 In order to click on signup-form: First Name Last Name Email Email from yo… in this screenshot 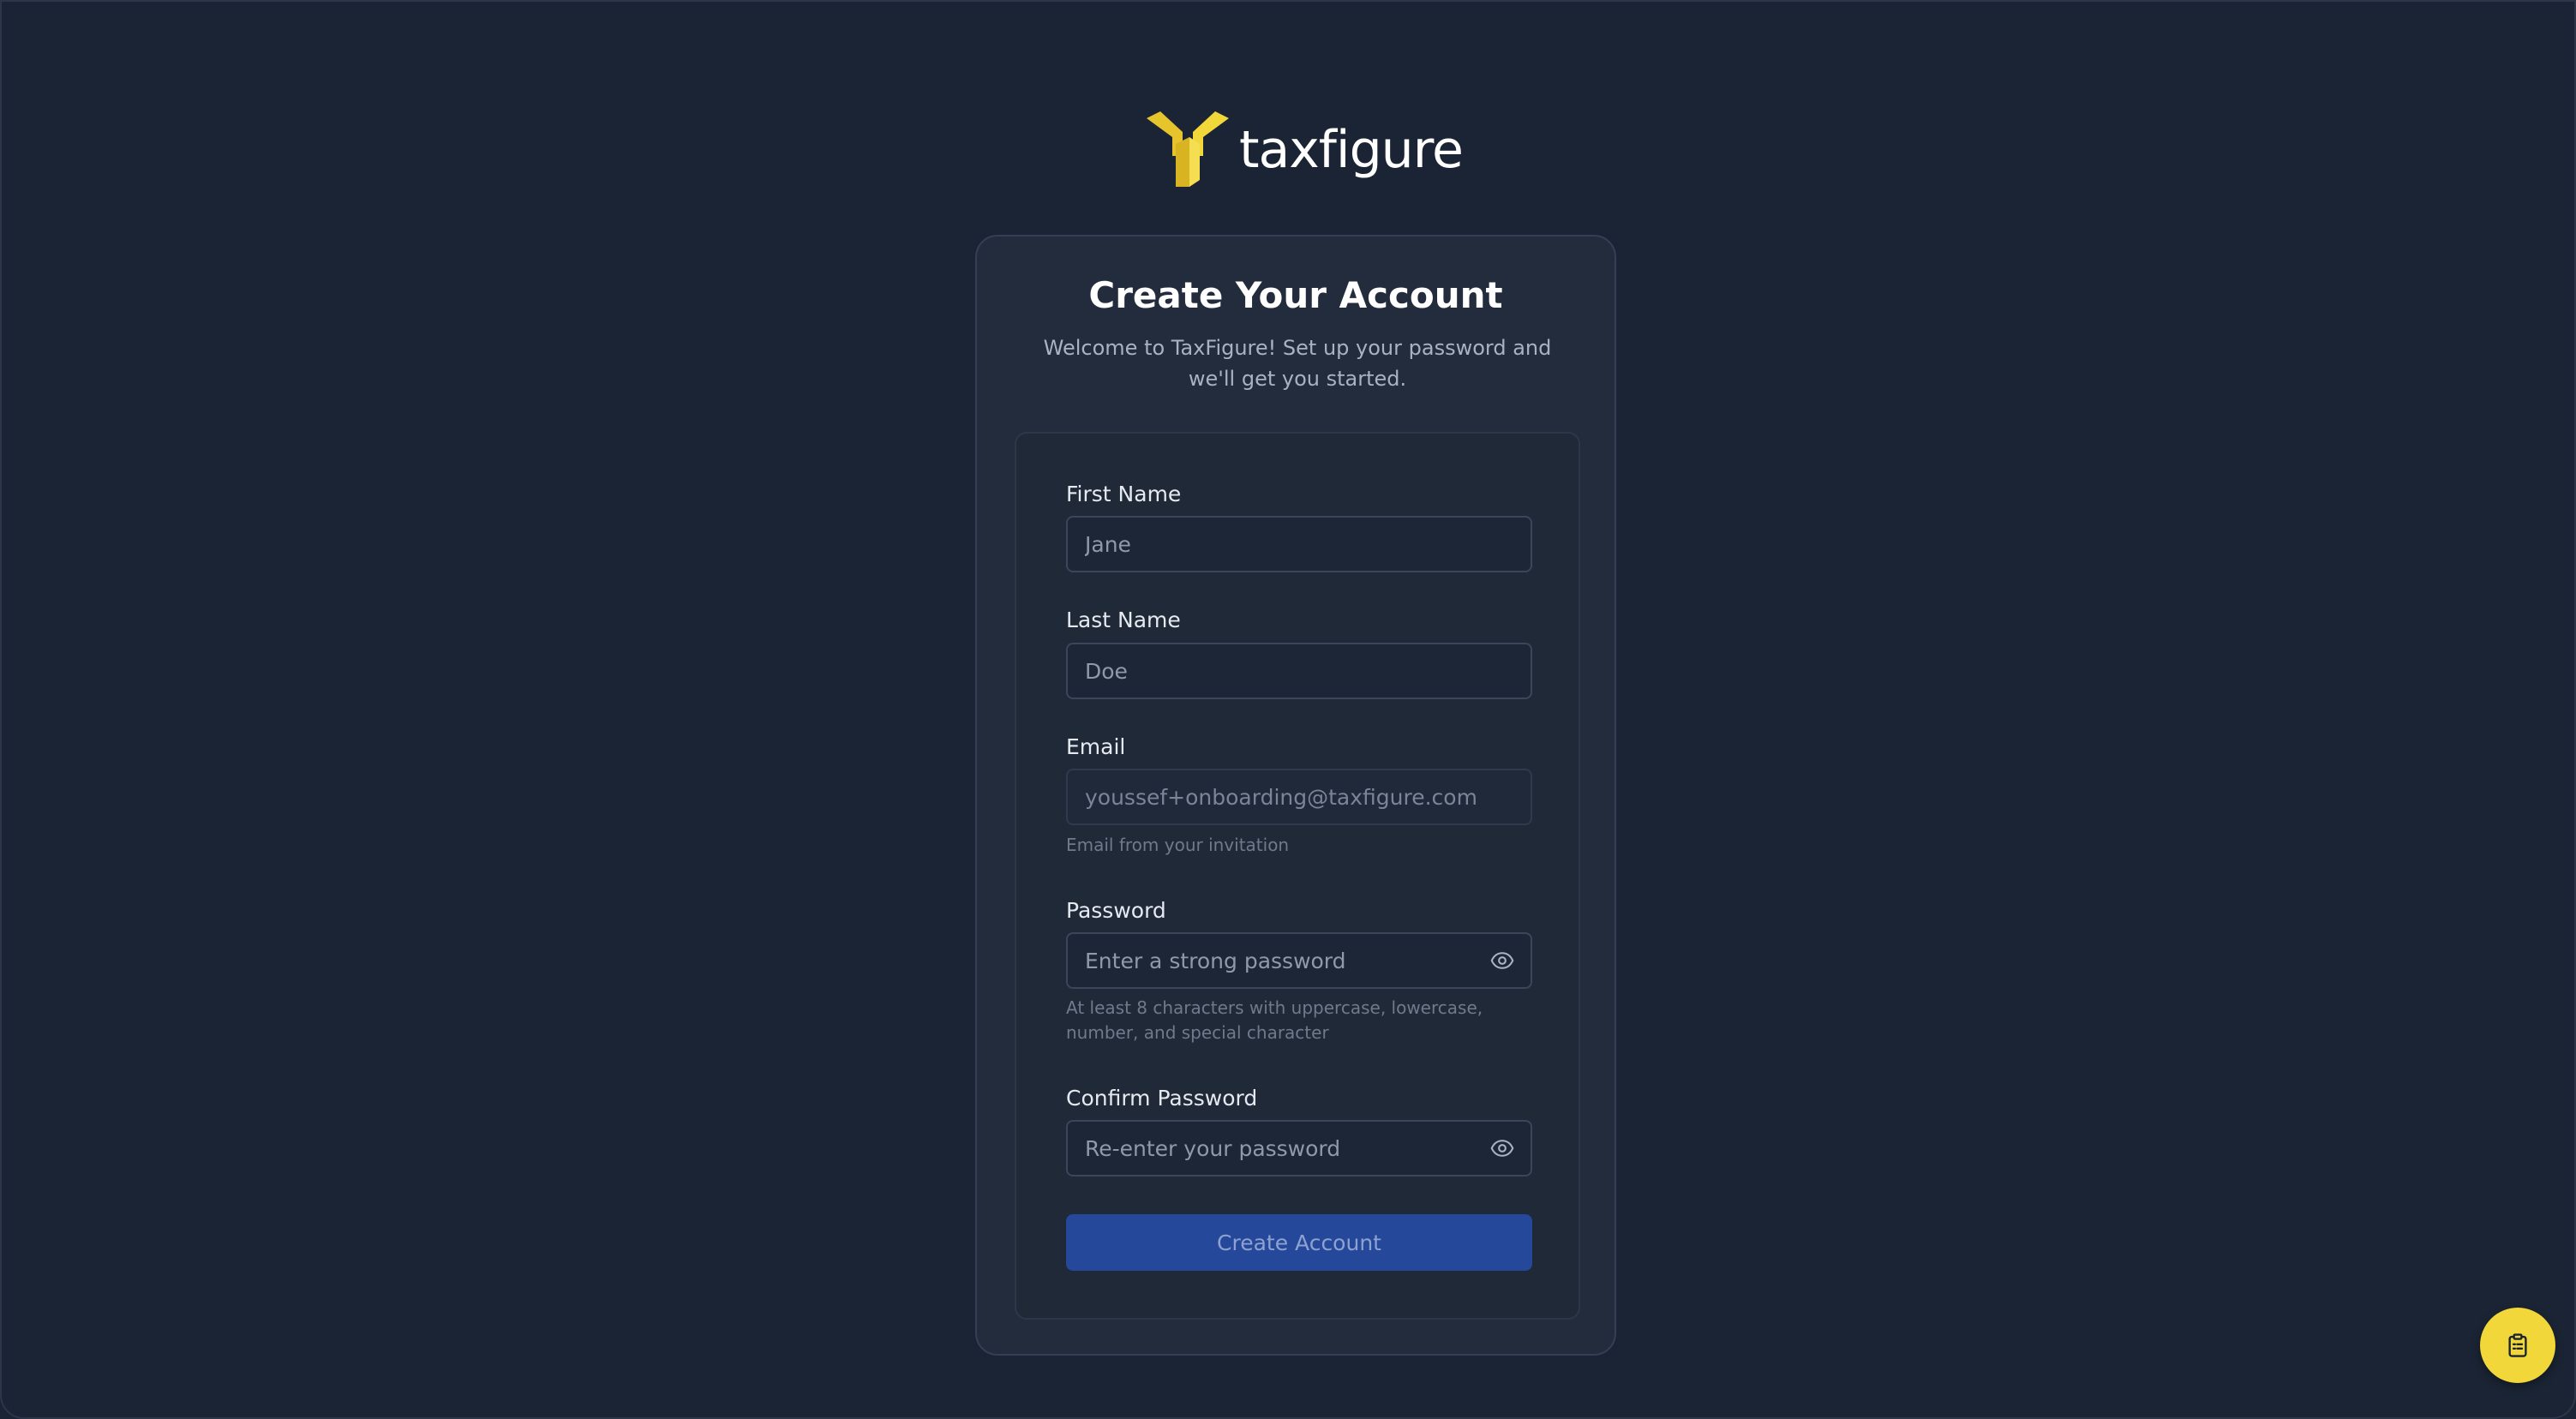, I will do `click(1297, 876)`.